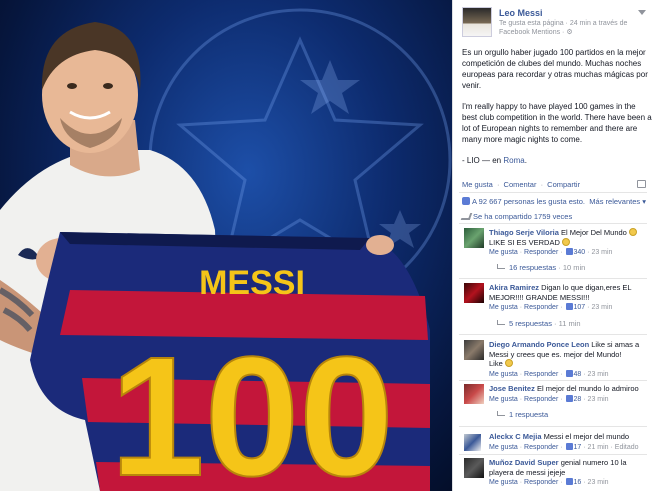  Describe the element at coordinates (252, 406) in the screenshot. I see `jersey-number-text: 100` at that location.